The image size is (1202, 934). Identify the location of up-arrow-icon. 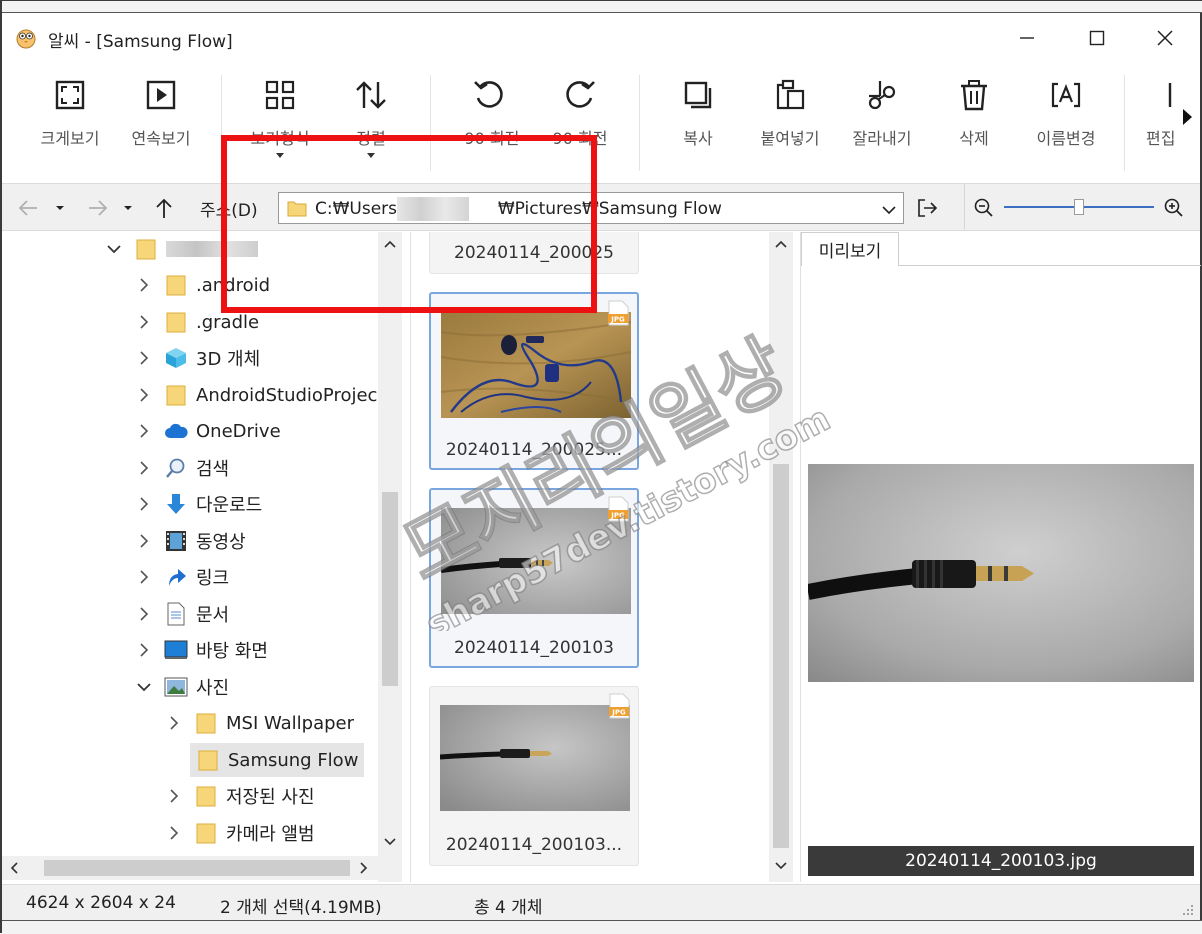
(164, 208).